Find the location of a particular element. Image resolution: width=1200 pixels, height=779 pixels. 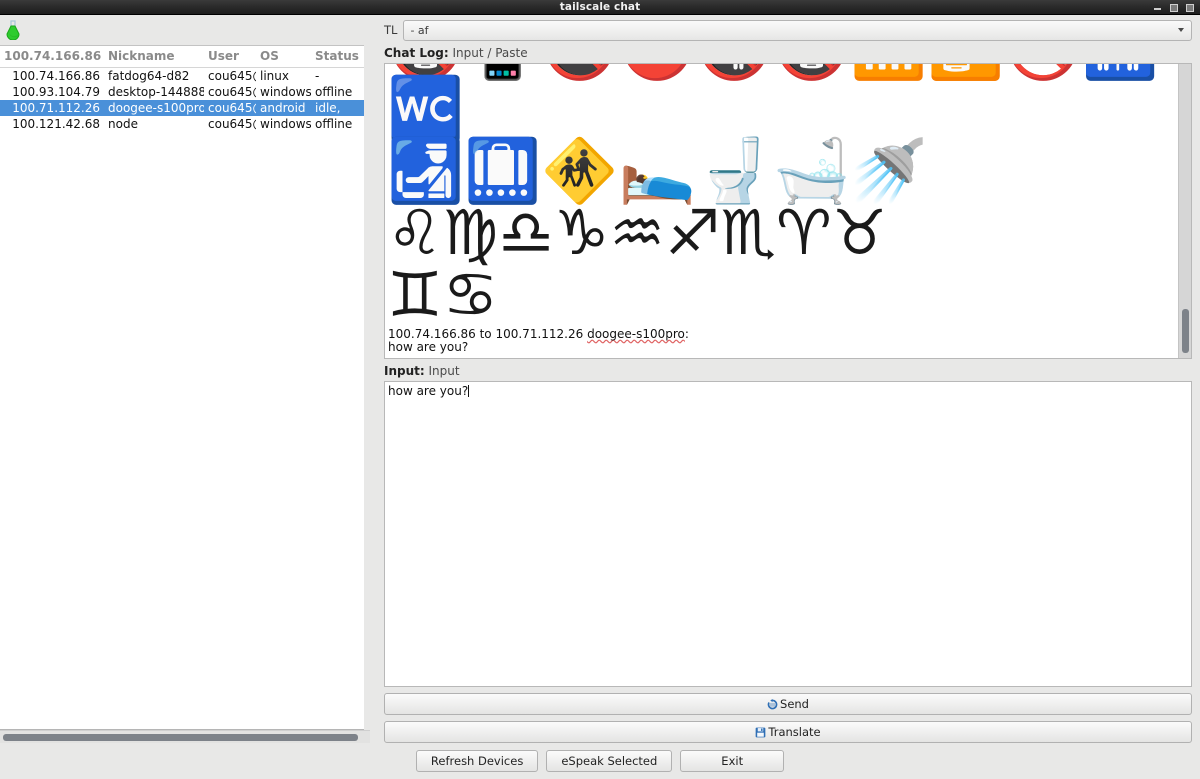

language-select: - af is located at coordinates (797, 30).